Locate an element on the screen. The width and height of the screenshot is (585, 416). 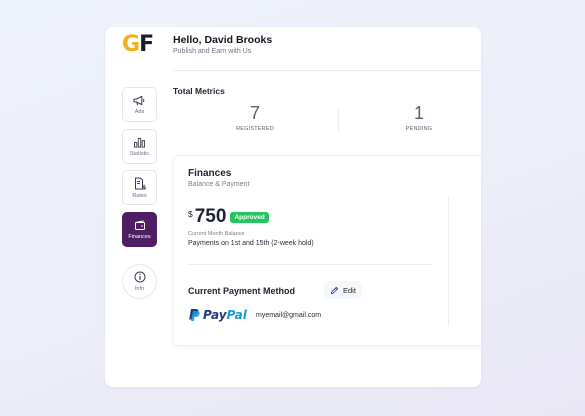
sidebar-item-finances: Finances is located at coordinates (139, 229).